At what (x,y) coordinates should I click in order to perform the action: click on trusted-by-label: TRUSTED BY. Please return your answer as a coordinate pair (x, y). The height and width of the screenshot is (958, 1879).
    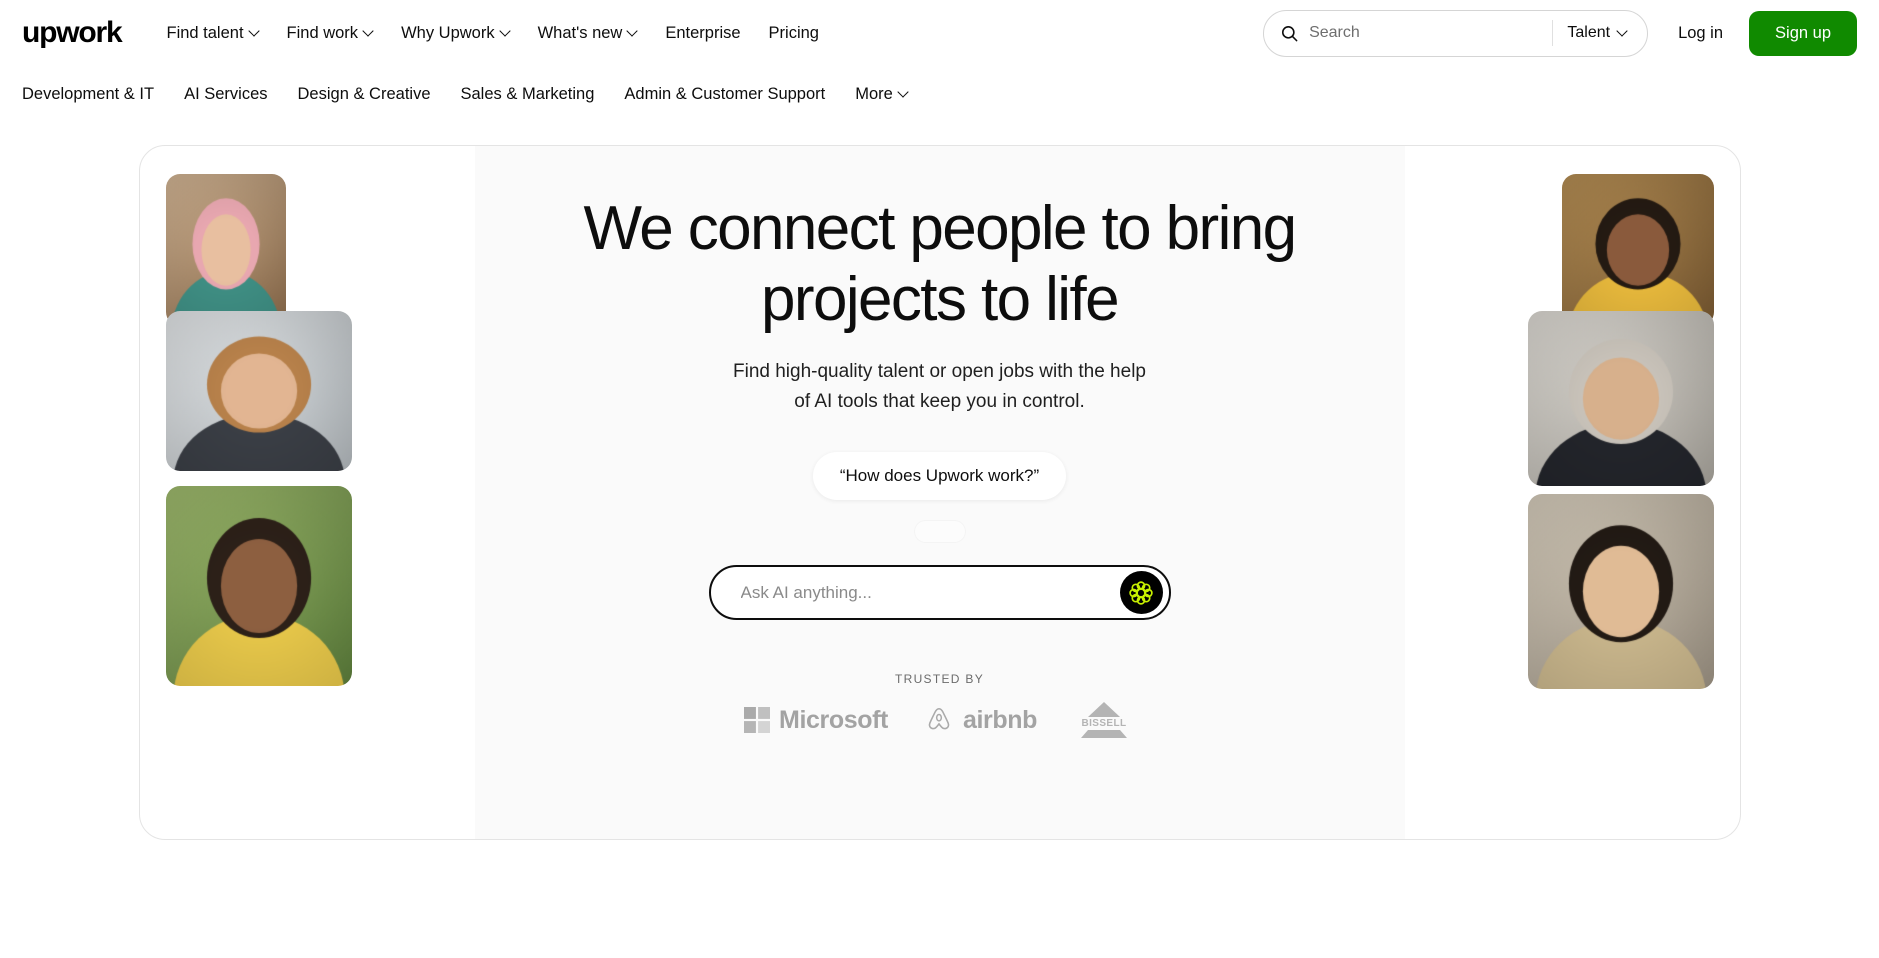
    Looking at the image, I should click on (939, 679).